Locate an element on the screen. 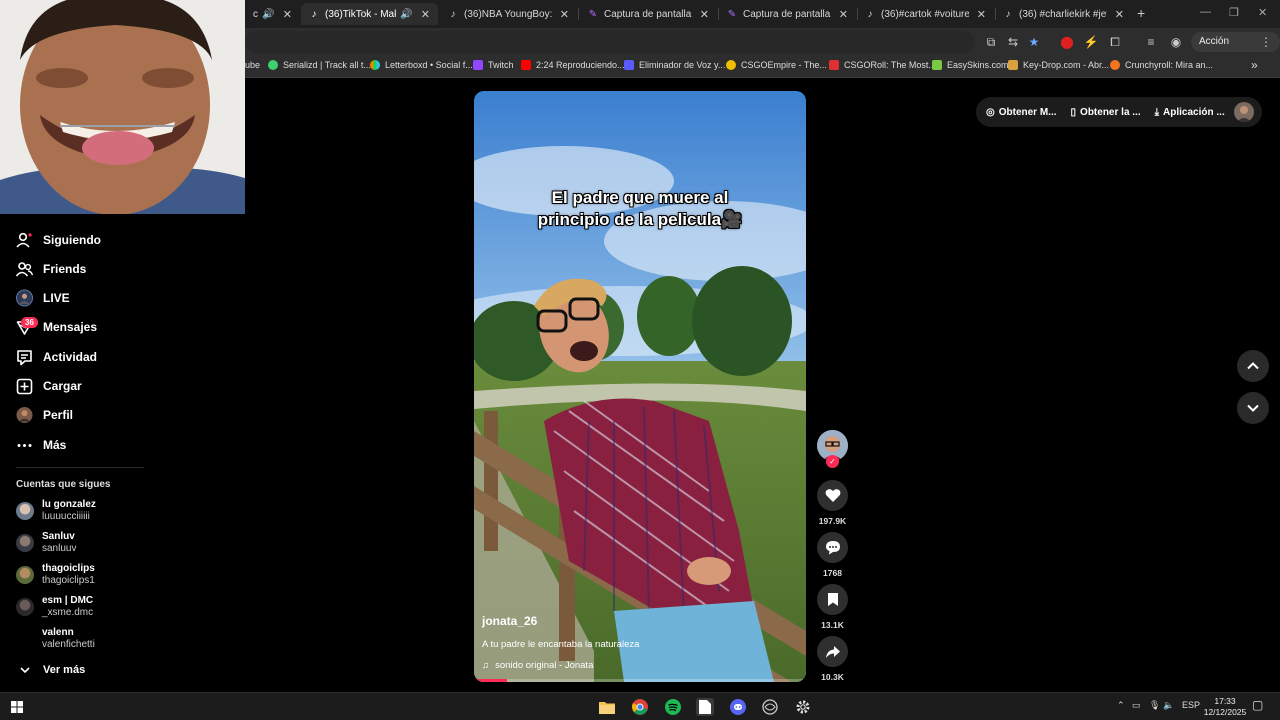 This screenshot has height=720, width=1280. followed-account-item: Sanluv sanluuv is located at coordinates (46, 543).